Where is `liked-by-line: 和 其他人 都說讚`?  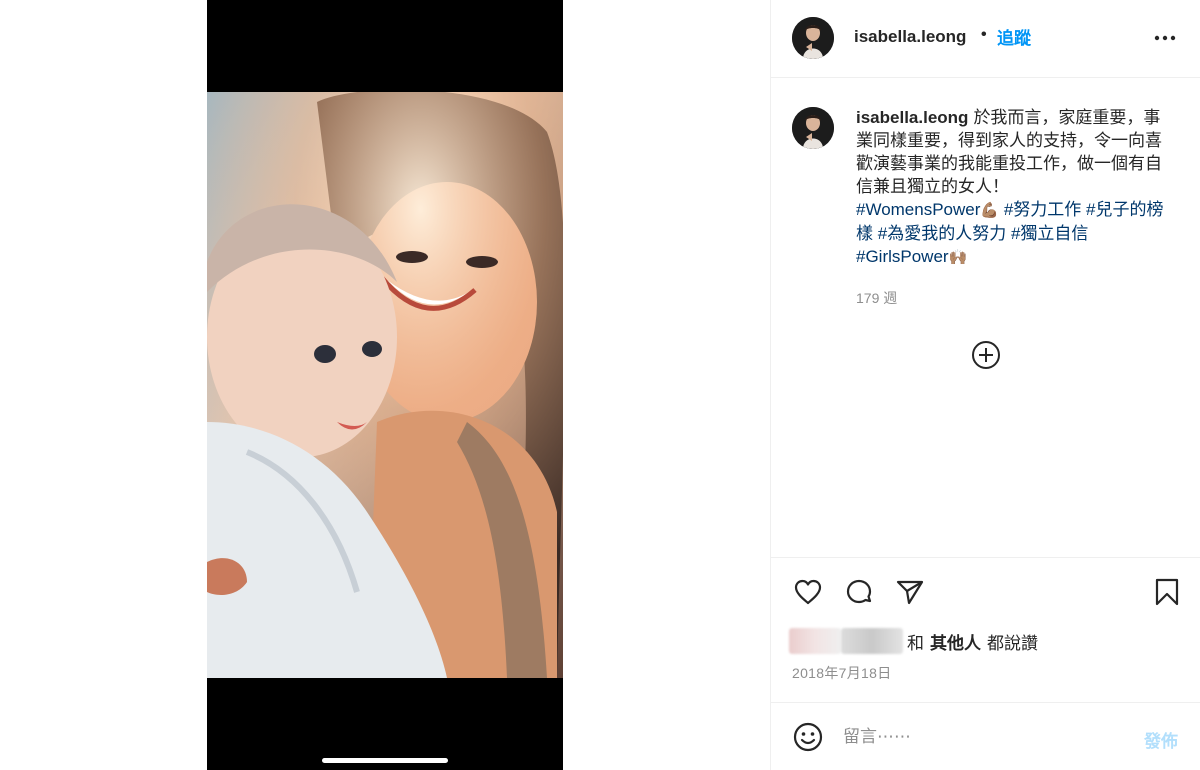 liked-by-line: 和 其他人 都說讚 is located at coordinates (913, 641).